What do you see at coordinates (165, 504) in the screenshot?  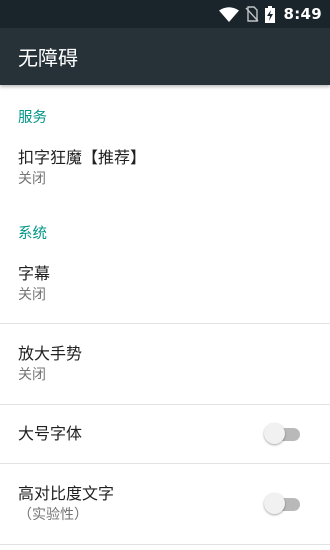 I see `pref-item-high-contrast-text: 高对比度文字 （实验性）` at bounding box center [165, 504].